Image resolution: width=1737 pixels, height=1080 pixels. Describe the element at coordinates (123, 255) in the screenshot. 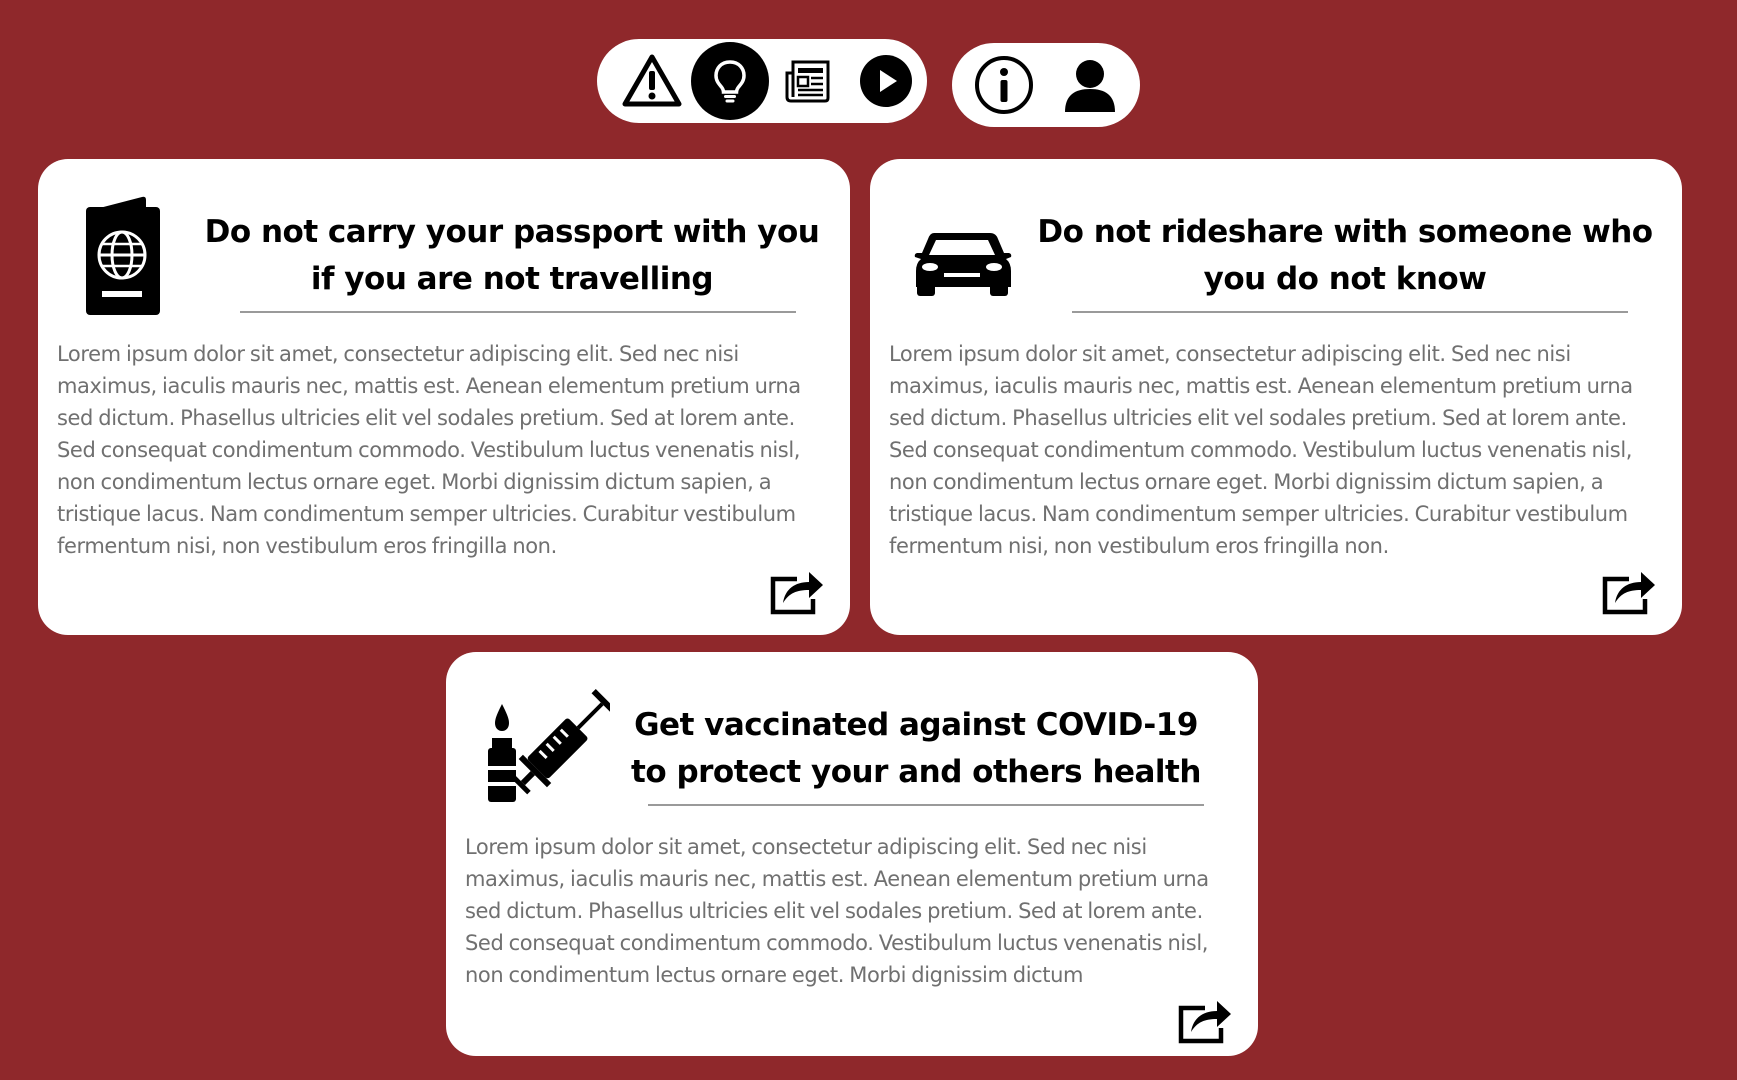

I see `passport-icon` at that location.